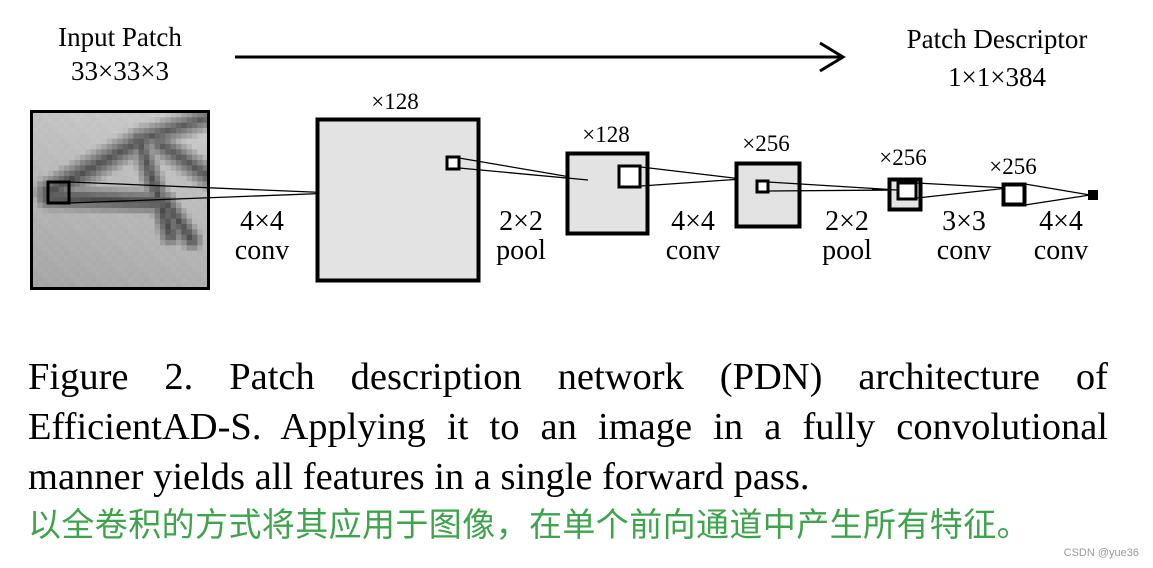 This screenshot has width=1153, height=568. I want to click on connector-layer5-to-output, so click(1057, 194).